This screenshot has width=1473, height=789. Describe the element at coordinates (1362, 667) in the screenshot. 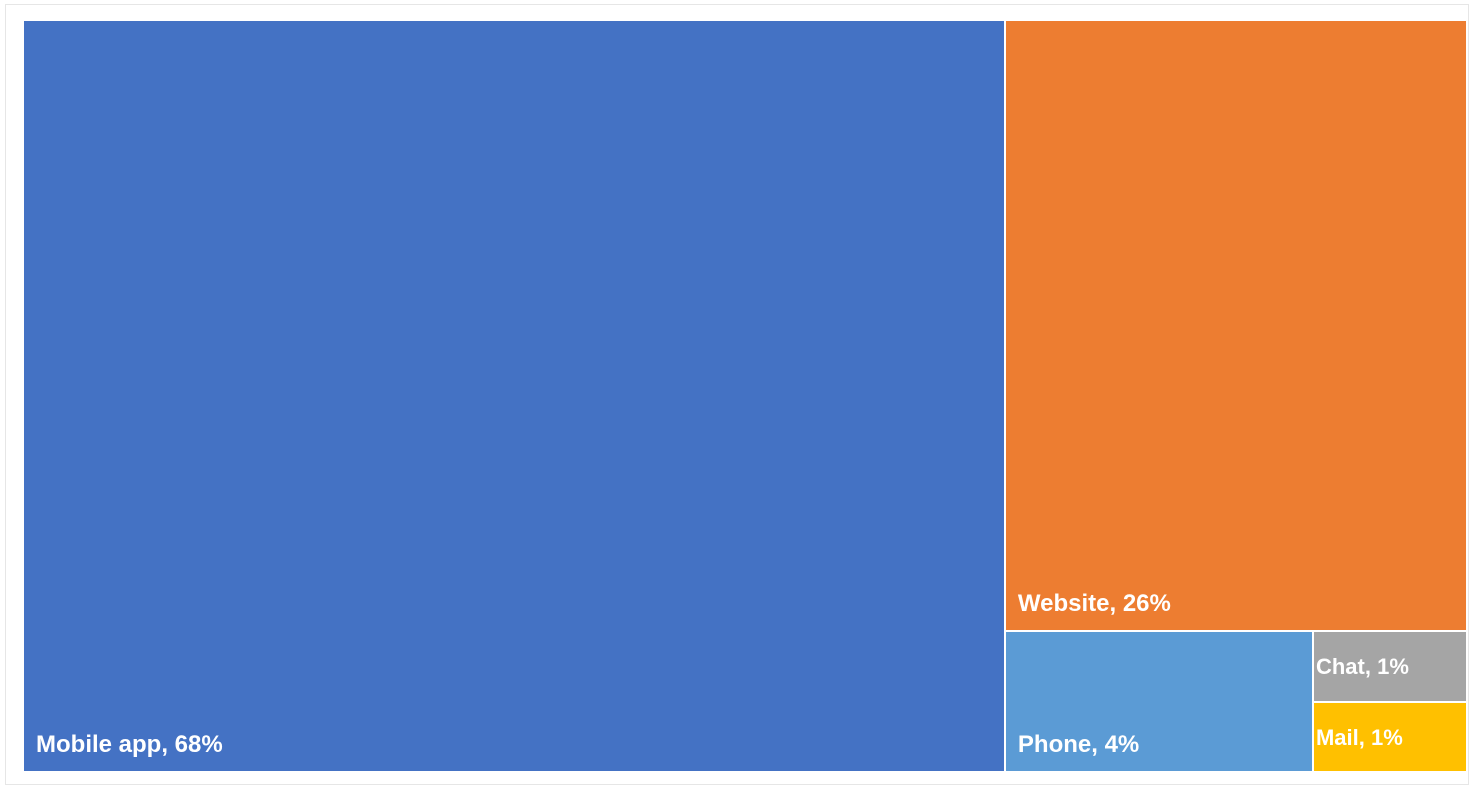

I see `tile-label-chat: Chat, 1%` at that location.